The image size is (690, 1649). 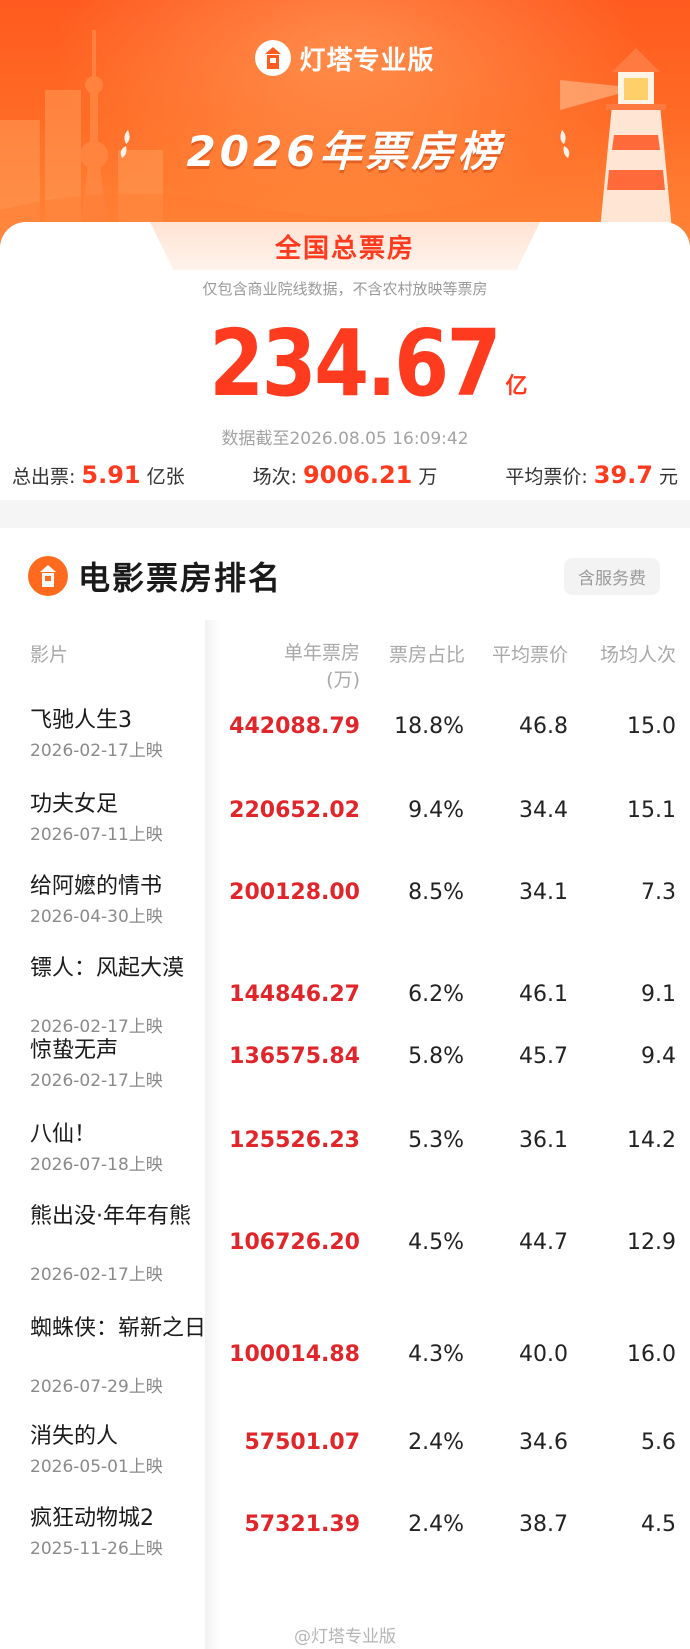 I want to click on total-box-office-unit: 亿, so click(x=516, y=386).